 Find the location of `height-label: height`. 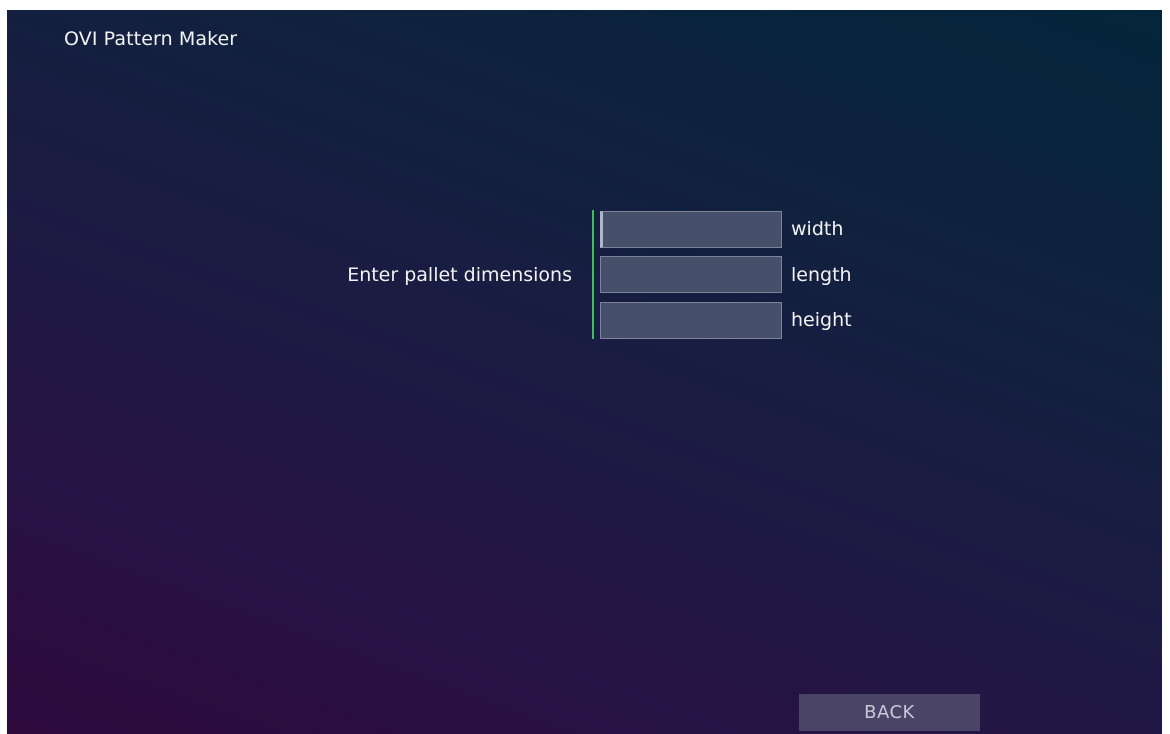

height-label: height is located at coordinates (821, 320).